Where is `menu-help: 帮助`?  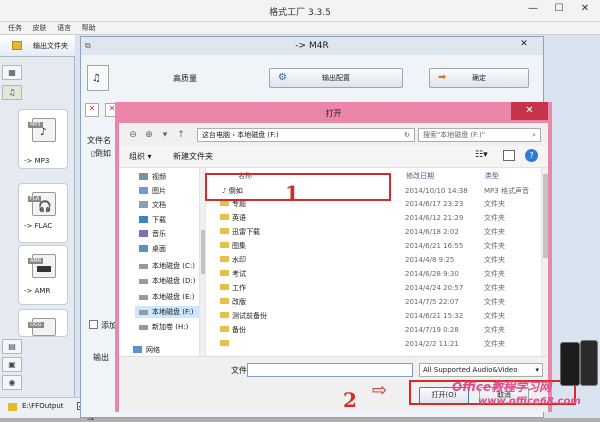
menu-help: 帮助 is located at coordinates (89, 28).